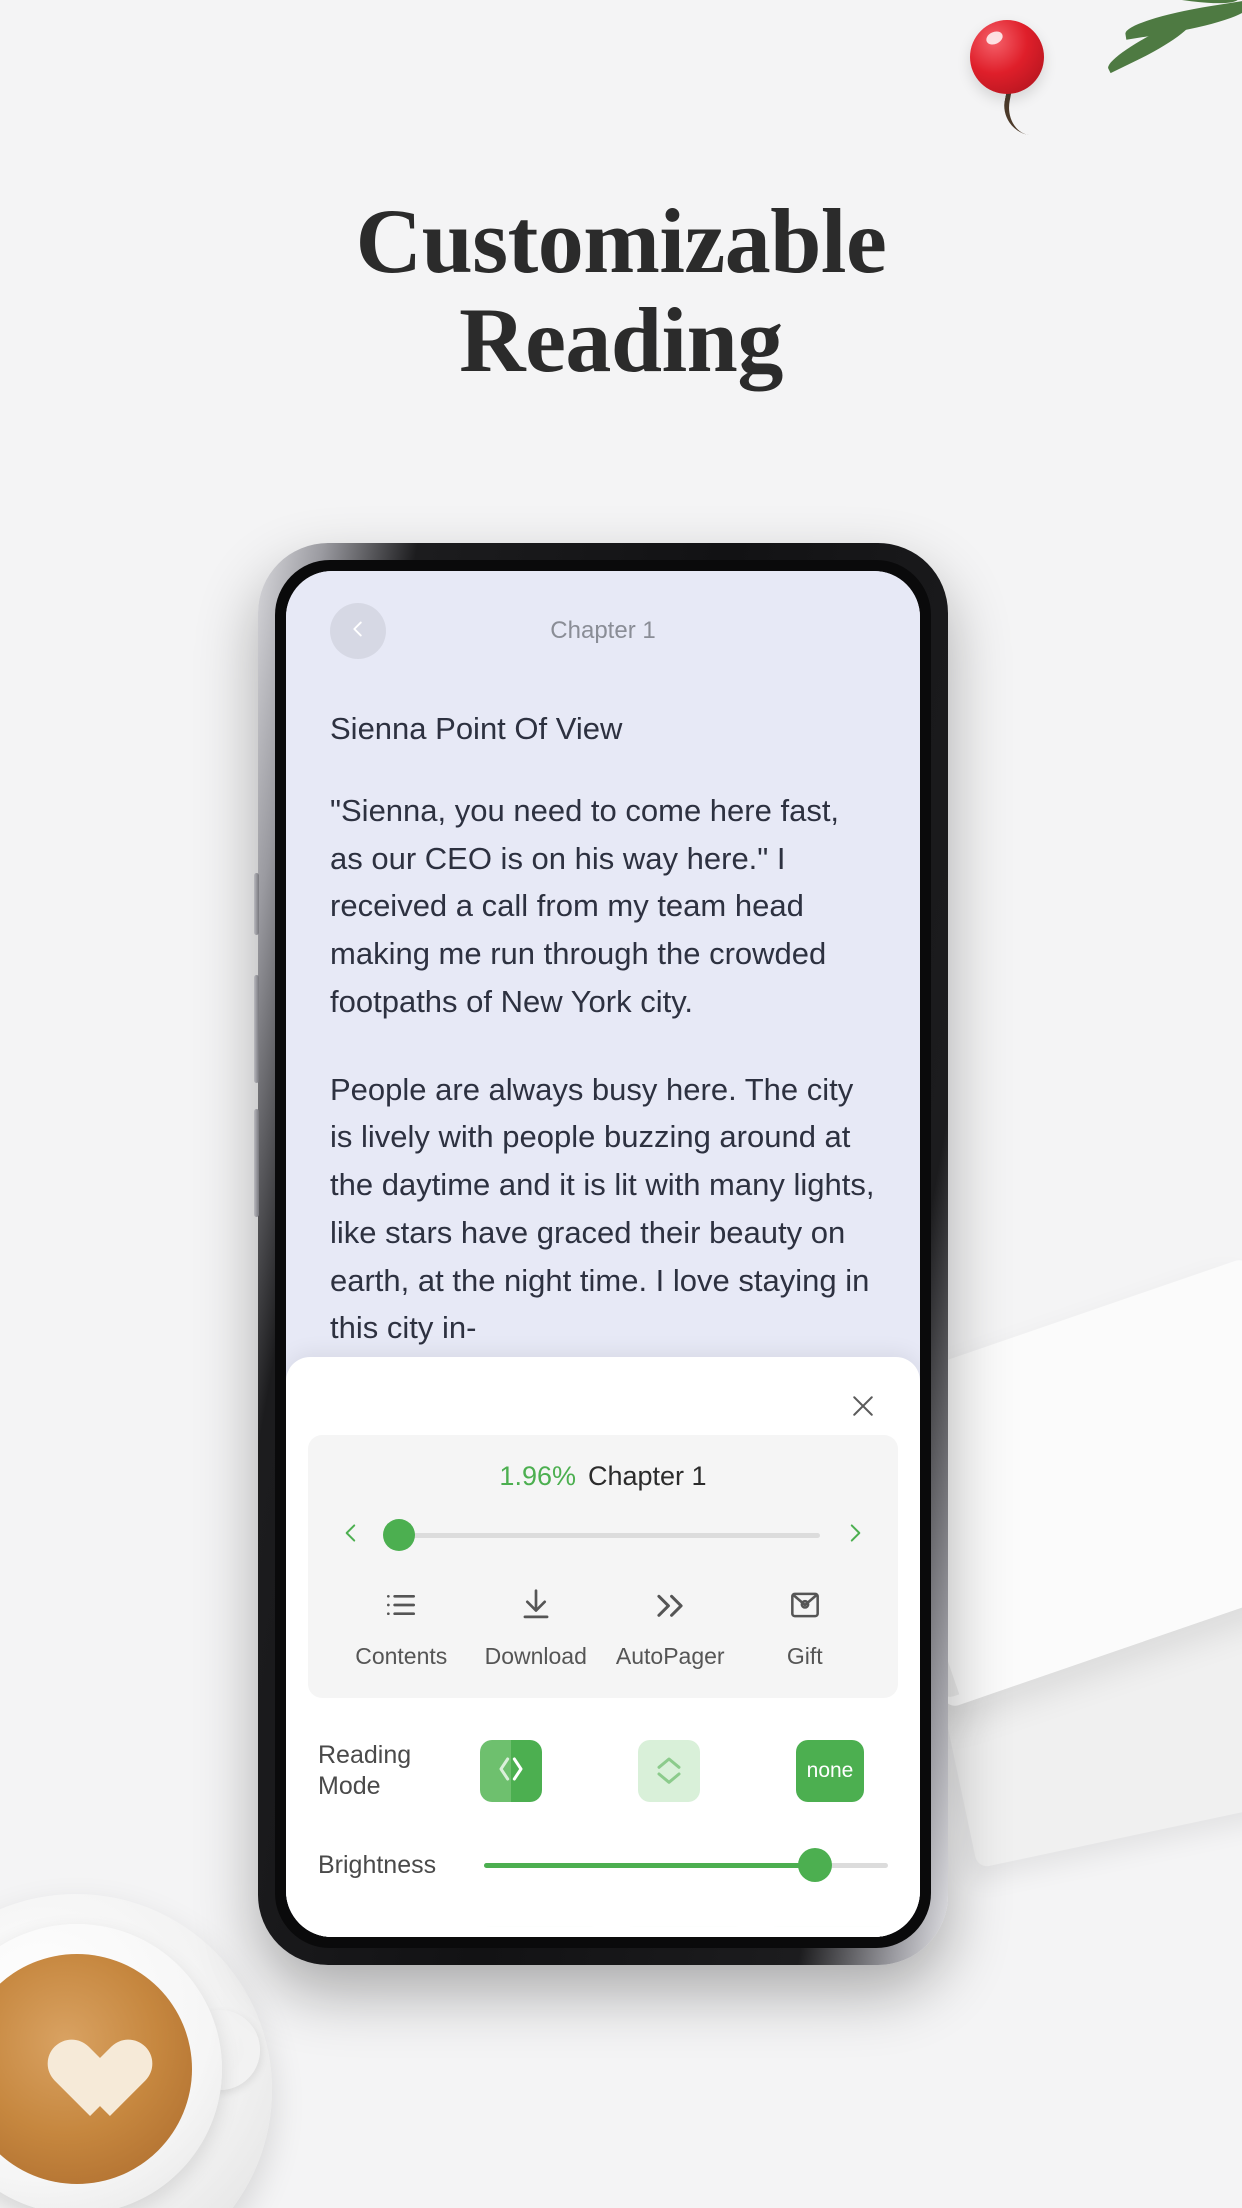  Describe the element at coordinates (603, 1924) in the screenshot. I see `setting-row-font: Font Large Medium Small` at that location.